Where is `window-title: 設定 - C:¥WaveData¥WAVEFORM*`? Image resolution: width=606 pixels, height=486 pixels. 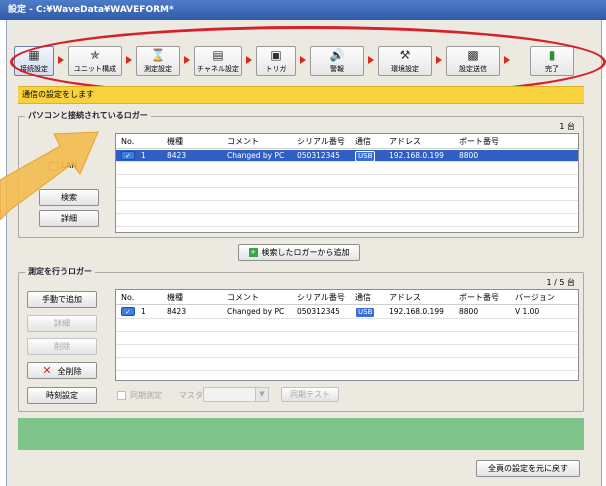 window-title: 設定 - C:¥WaveData¥WAVEFORM* is located at coordinates (91, 10).